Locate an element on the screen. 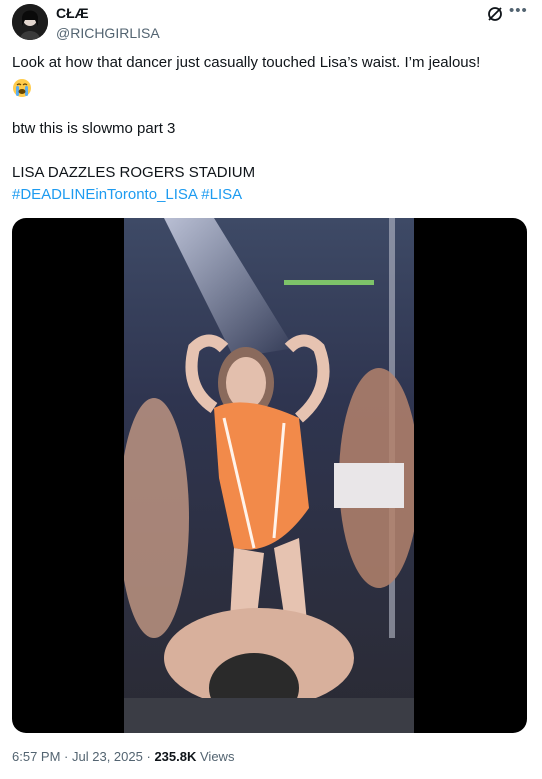  tweet-meta: 6:57 PM · Jul 23, 2025 · 235.8K Views is located at coordinates (123, 756).